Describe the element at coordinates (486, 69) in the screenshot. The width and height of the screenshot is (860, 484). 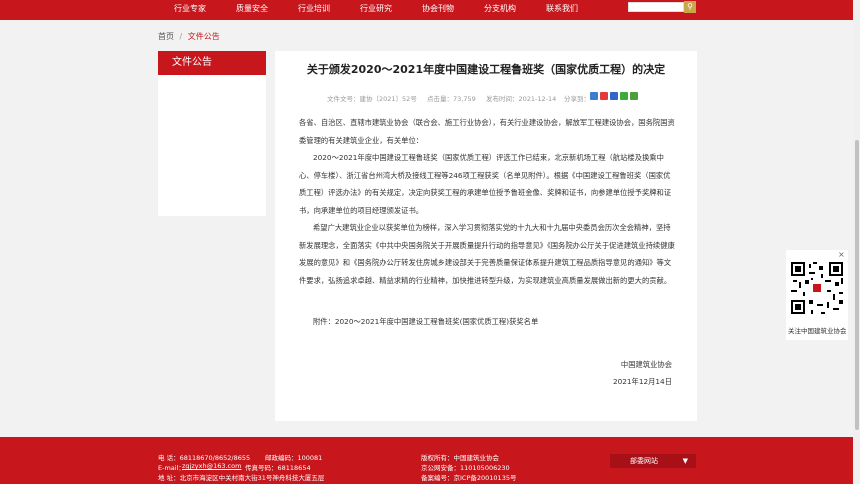
I see `article-title: 关于颁发2020～2021年度中国建设工程鲁班奖（国家优质工程）的决定` at that location.